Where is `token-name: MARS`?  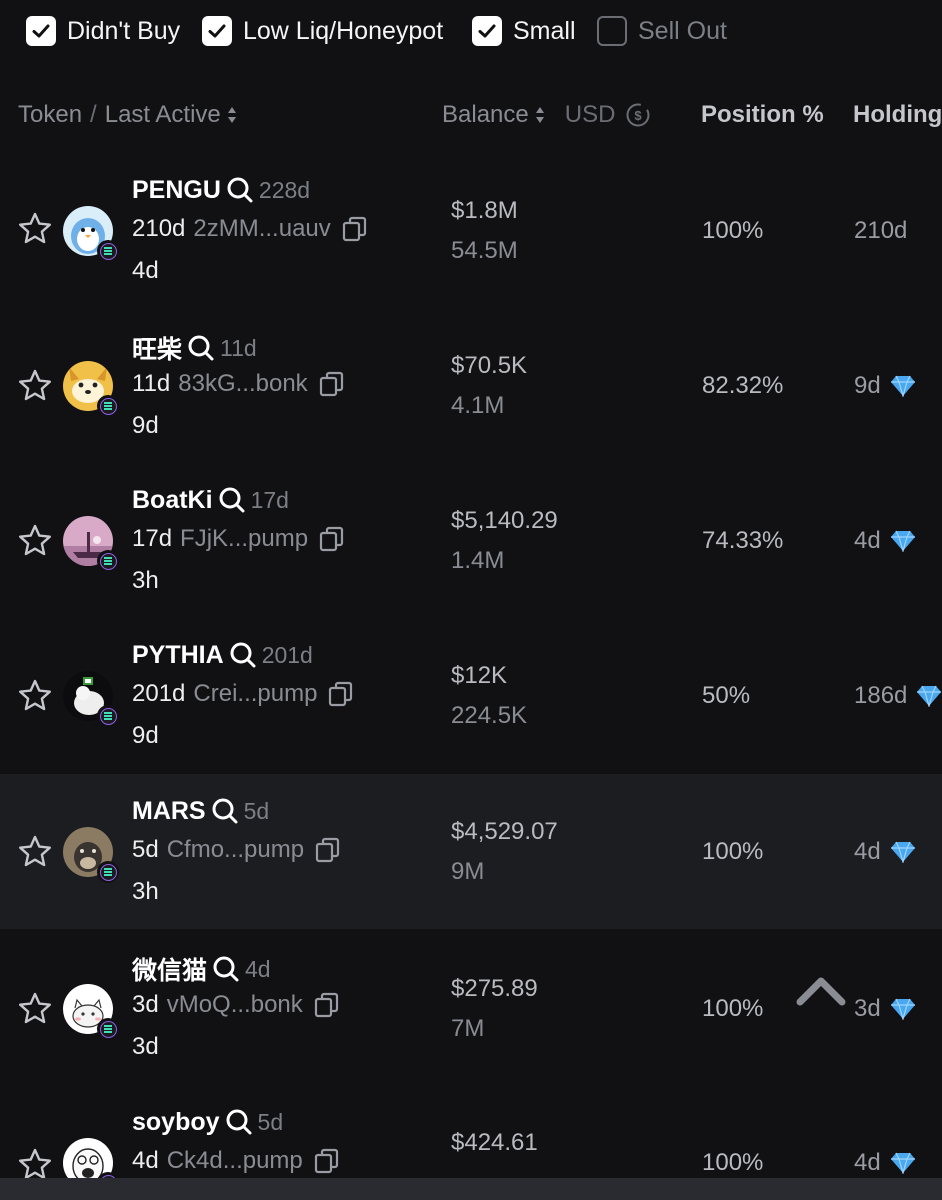 token-name: MARS is located at coordinates (169, 811).